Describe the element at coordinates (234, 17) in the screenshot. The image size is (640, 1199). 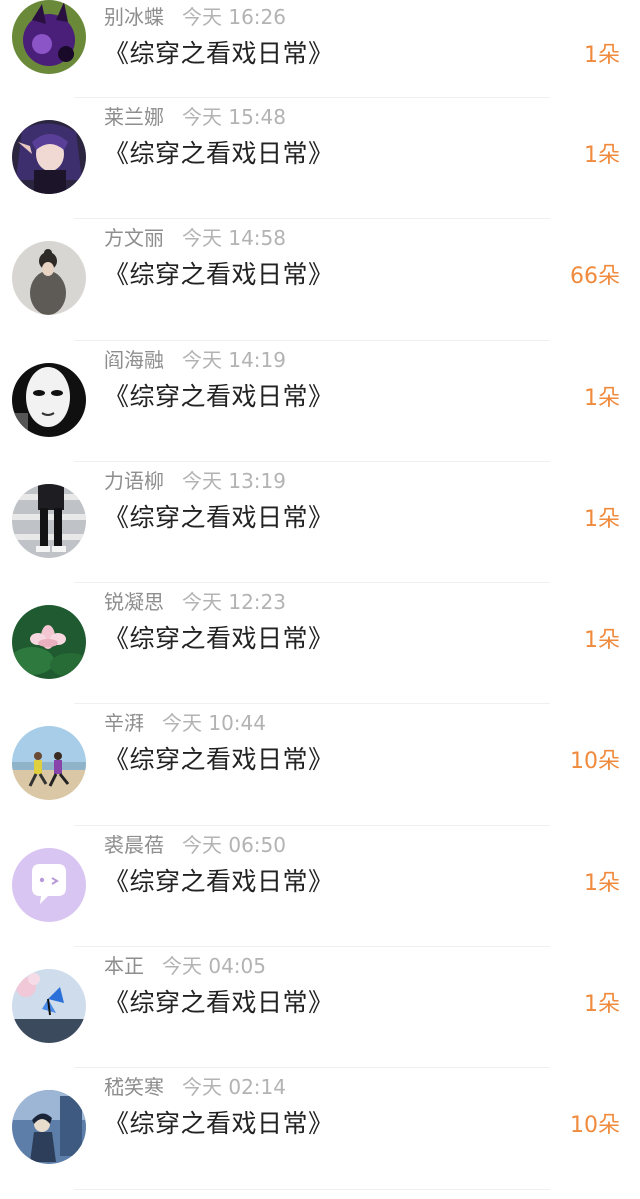
I see `record-time: 今天 16:26` at that location.